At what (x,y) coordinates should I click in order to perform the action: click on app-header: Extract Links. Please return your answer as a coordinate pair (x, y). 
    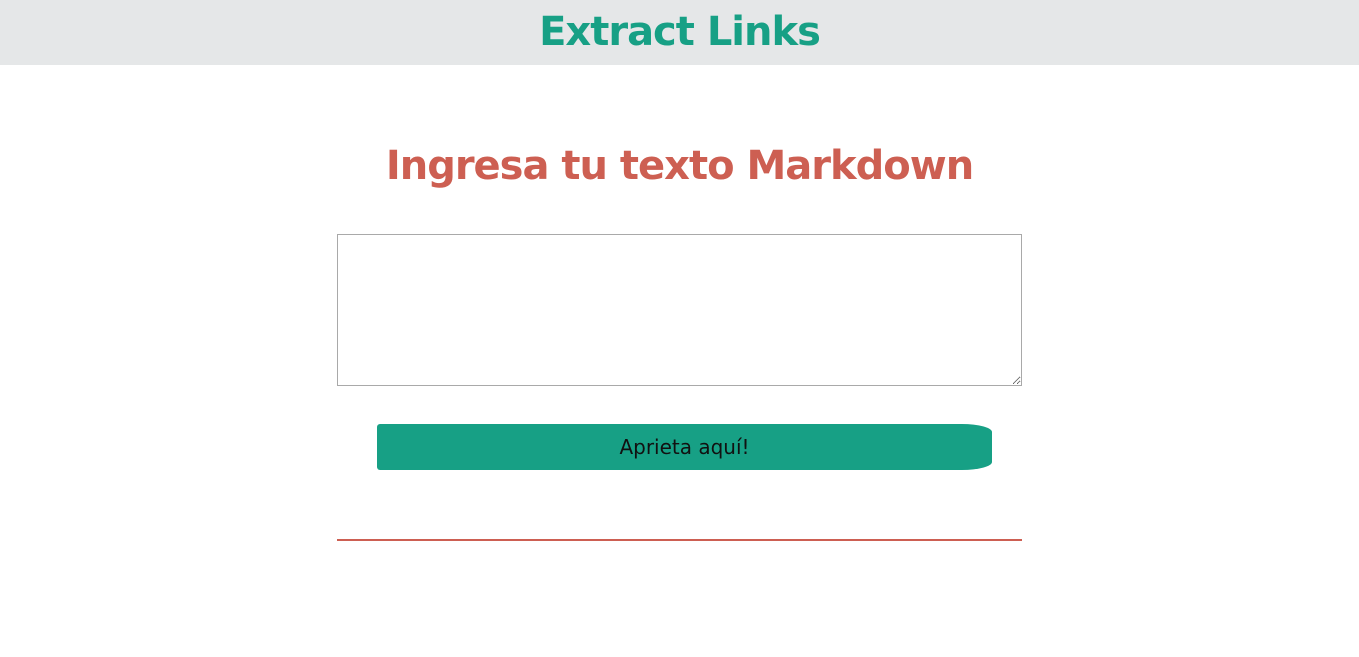
    Looking at the image, I should click on (679, 32).